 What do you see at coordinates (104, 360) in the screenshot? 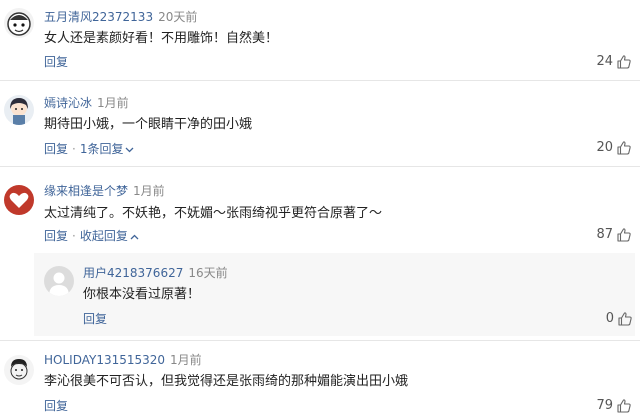
I see `username-link: HOLIDAY131515320` at bounding box center [104, 360].